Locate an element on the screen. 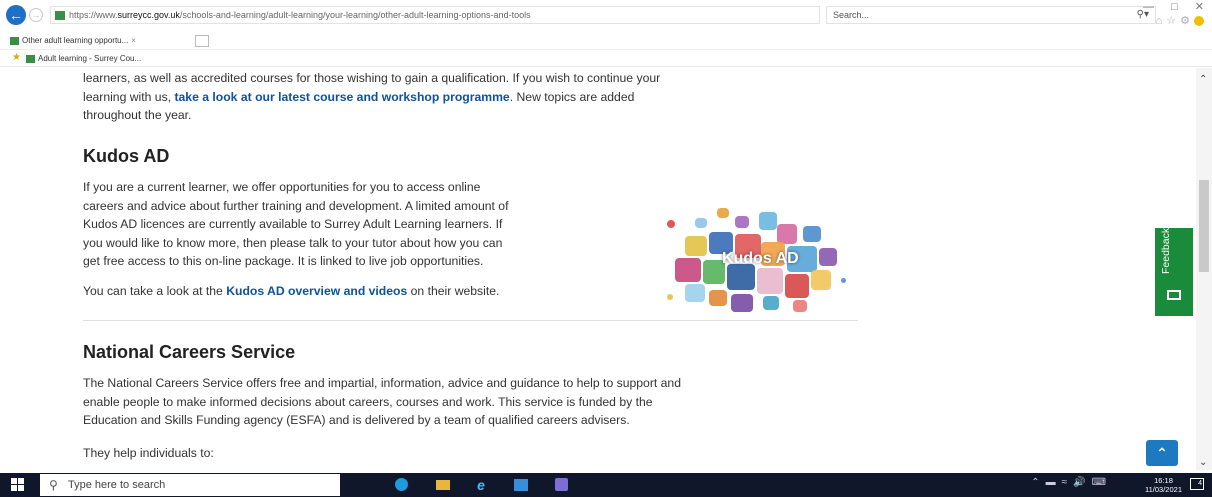 Image resolution: width=1212 pixels, height=497 pixels. back-to-top-button: ⌃ is located at coordinates (1162, 453).